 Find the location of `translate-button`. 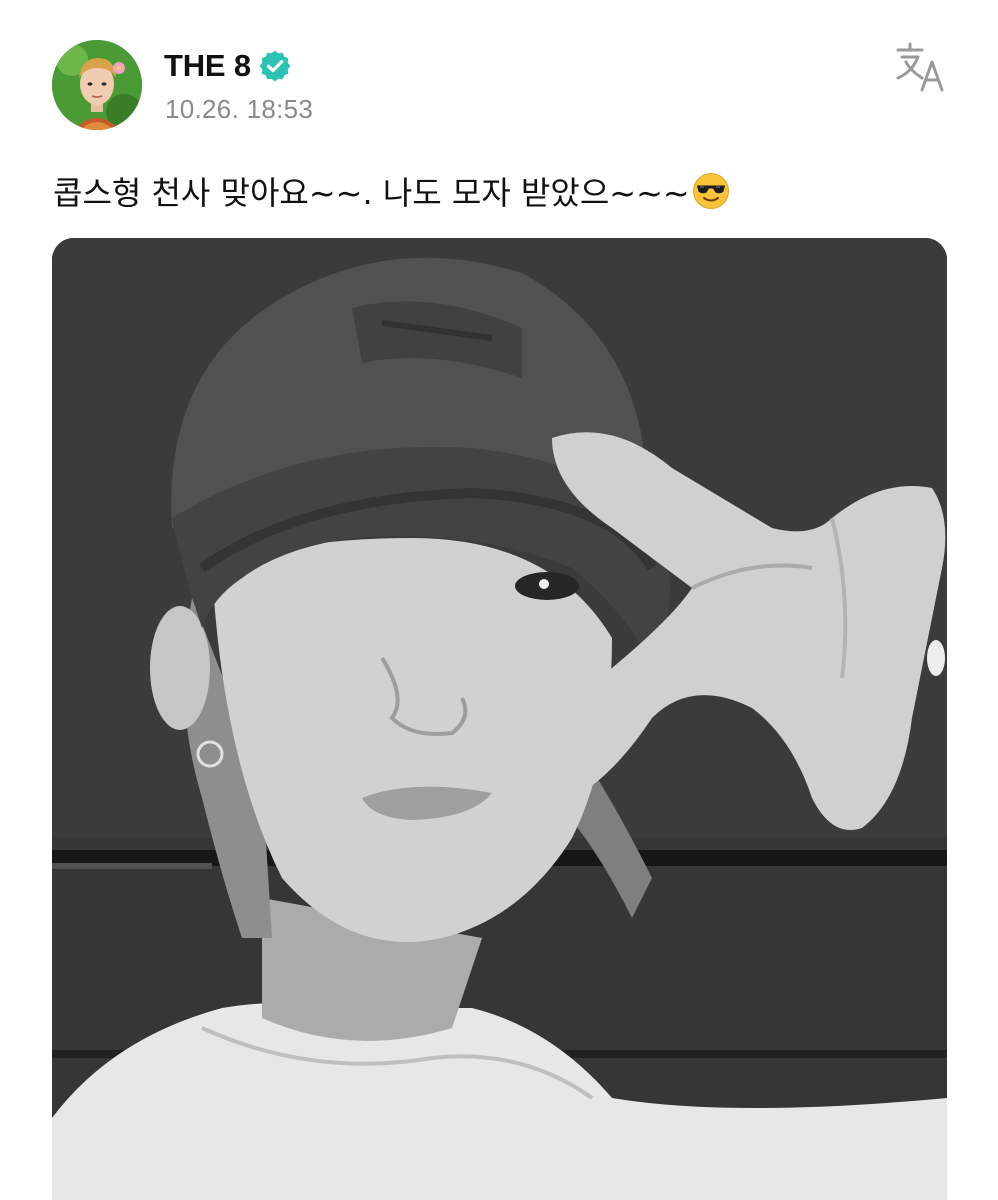

translate-button is located at coordinates (922, 68).